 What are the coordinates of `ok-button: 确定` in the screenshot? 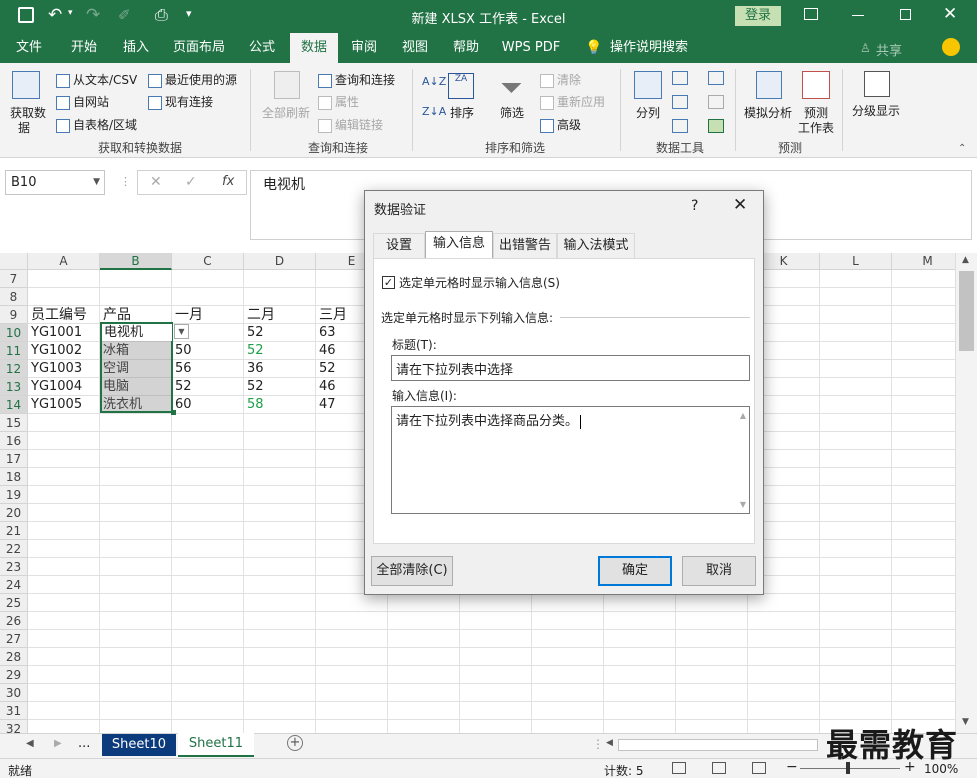 It's located at (635, 571).